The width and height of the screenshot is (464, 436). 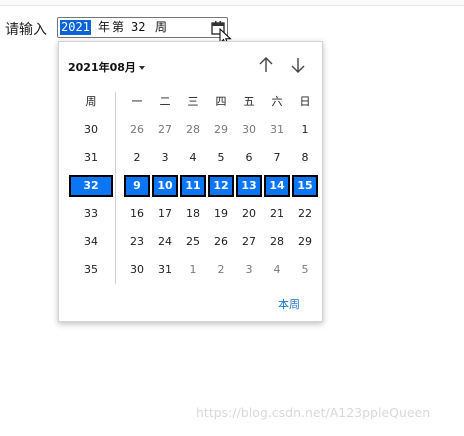 What do you see at coordinates (102, 67) in the screenshot?
I see `month-year-label: 2021年08月` at bounding box center [102, 67].